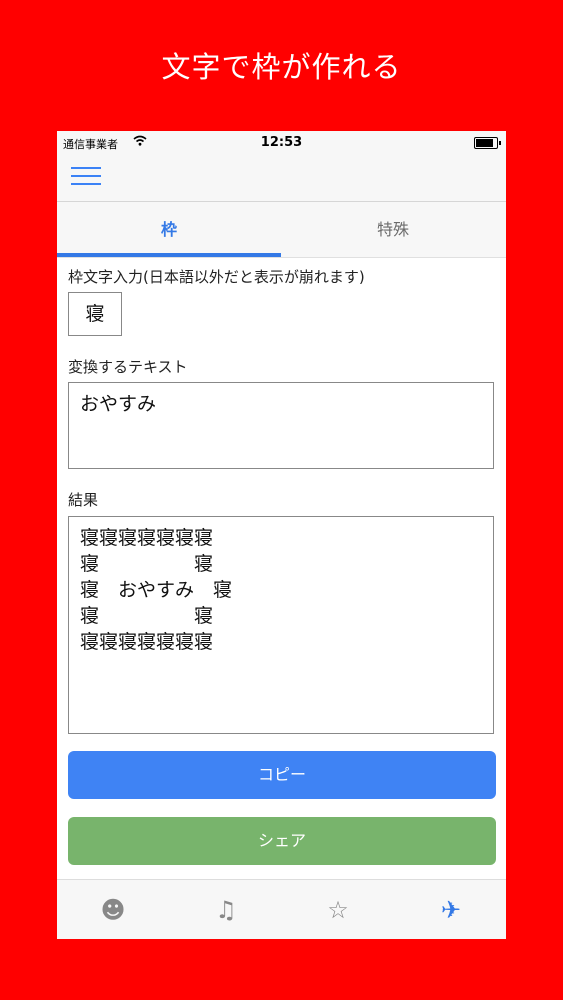  What do you see at coordinates (282, 775) in the screenshot?
I see `copy-button: コピー` at bounding box center [282, 775].